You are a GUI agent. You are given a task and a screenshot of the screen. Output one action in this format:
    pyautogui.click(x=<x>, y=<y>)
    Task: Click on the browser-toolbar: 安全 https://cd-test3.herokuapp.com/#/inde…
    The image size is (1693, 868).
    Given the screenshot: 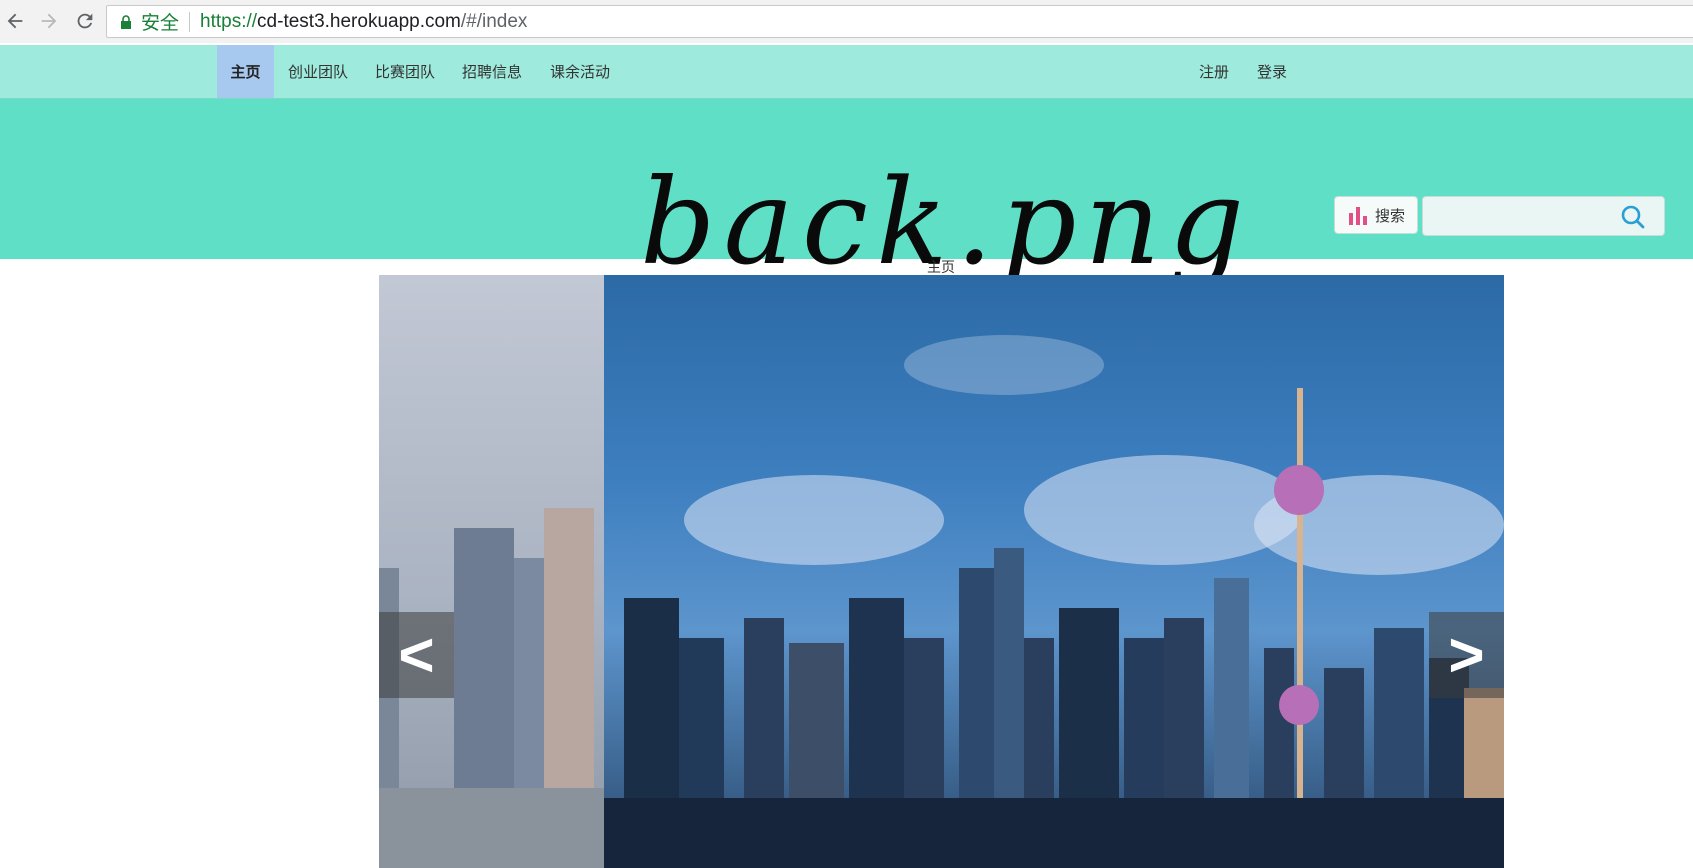 What is the action you would take?
    pyautogui.click(x=846, y=21)
    